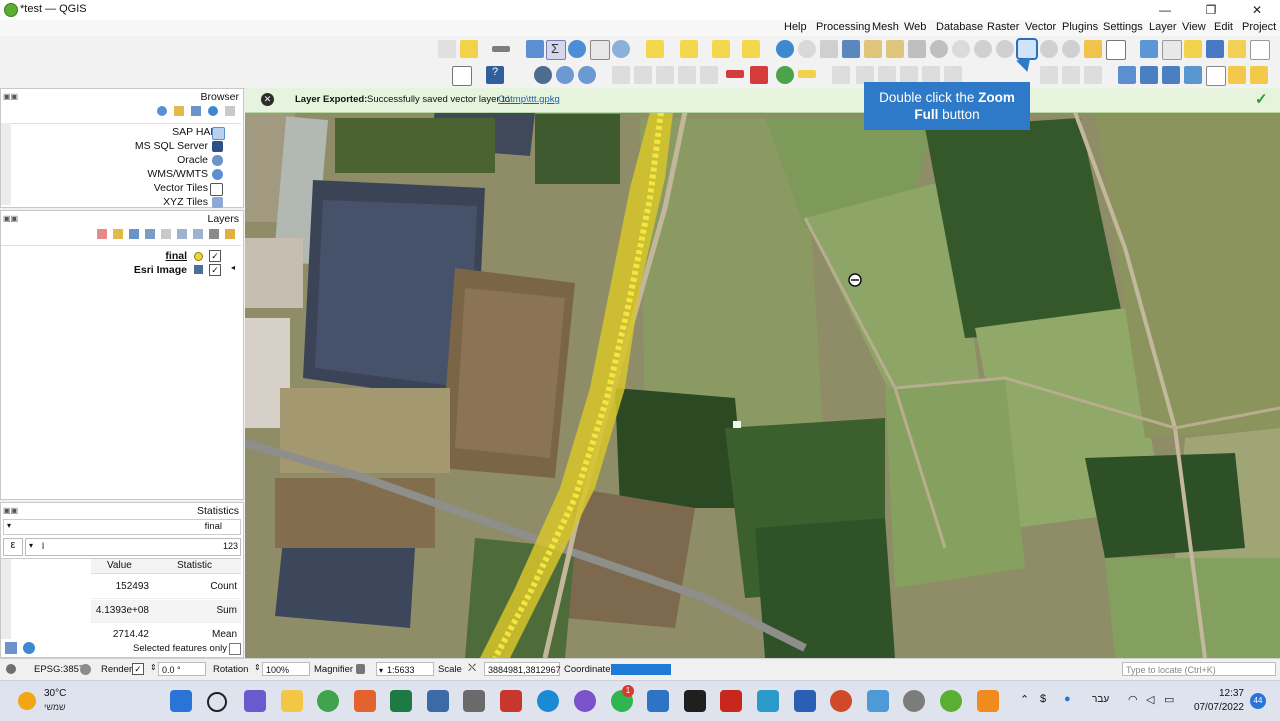 The height and width of the screenshot is (721, 1280). What do you see at coordinates (1149, 49) in the screenshot?
I see `layout-manager-icon` at bounding box center [1149, 49].